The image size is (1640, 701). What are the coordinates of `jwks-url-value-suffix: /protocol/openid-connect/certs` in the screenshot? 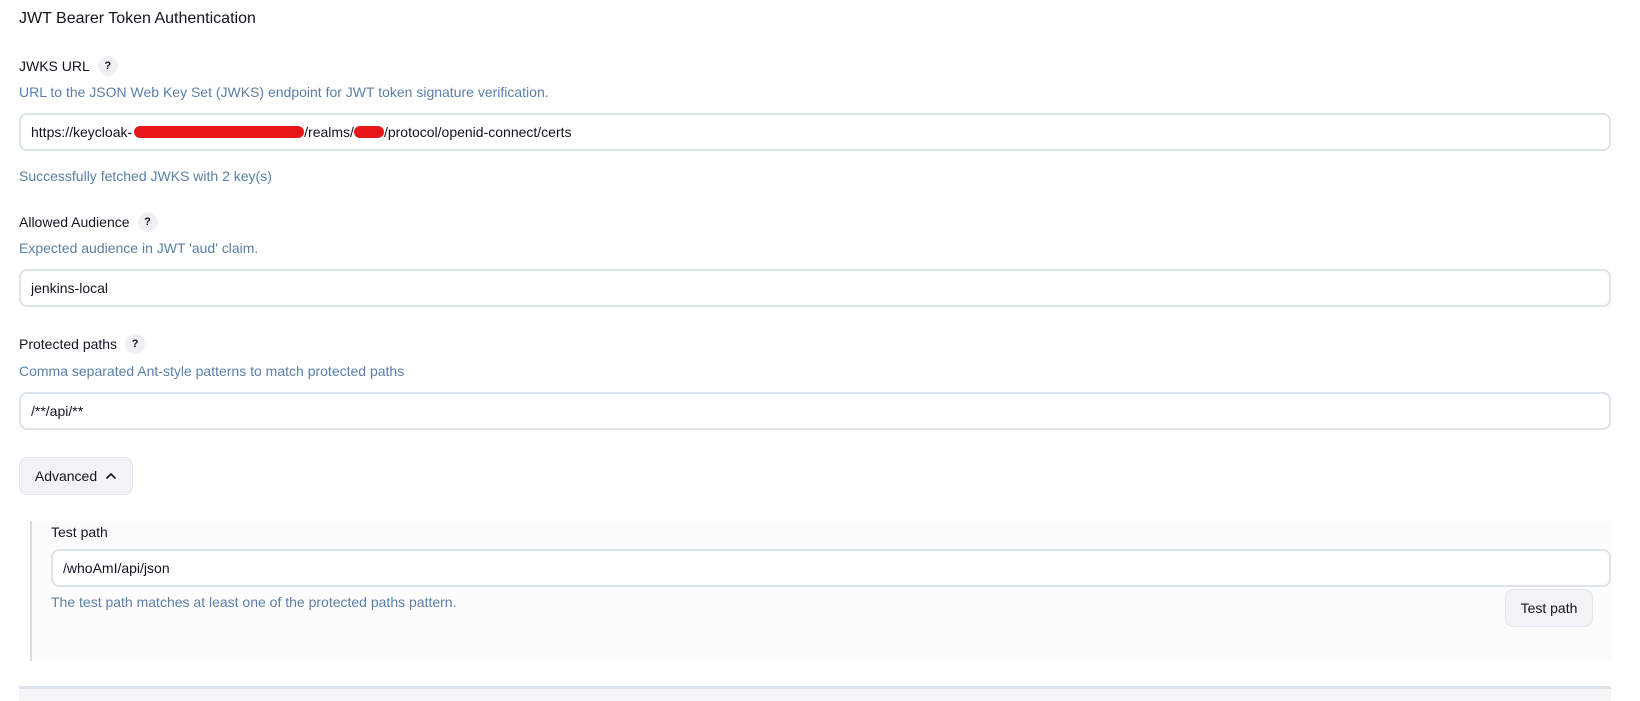 It's located at (477, 132).